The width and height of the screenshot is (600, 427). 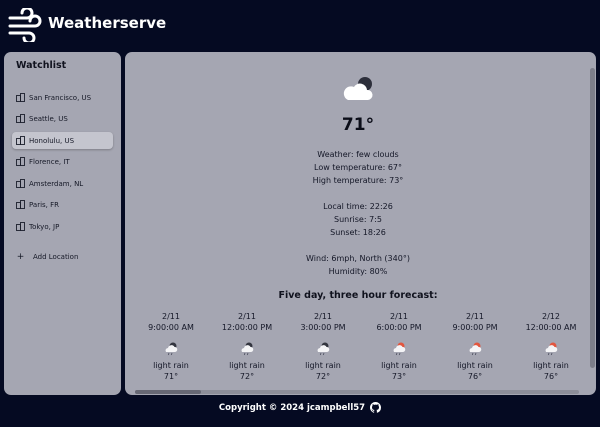 I want to click on wind-logo-icon, so click(x=25, y=25).